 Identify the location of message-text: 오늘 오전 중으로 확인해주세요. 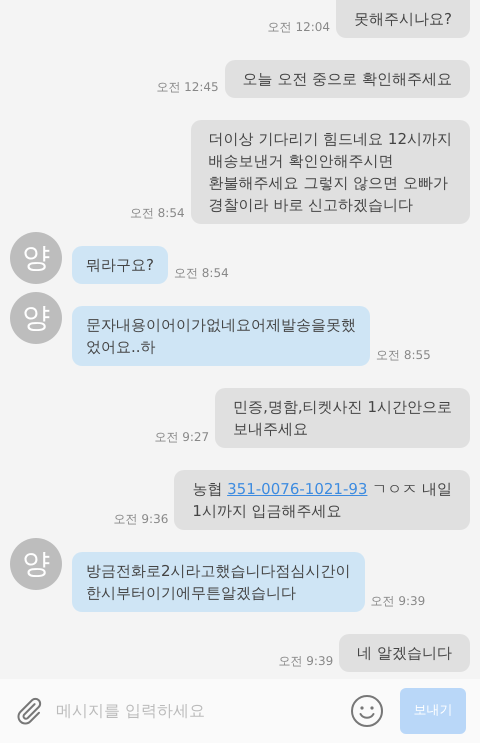
(347, 79).